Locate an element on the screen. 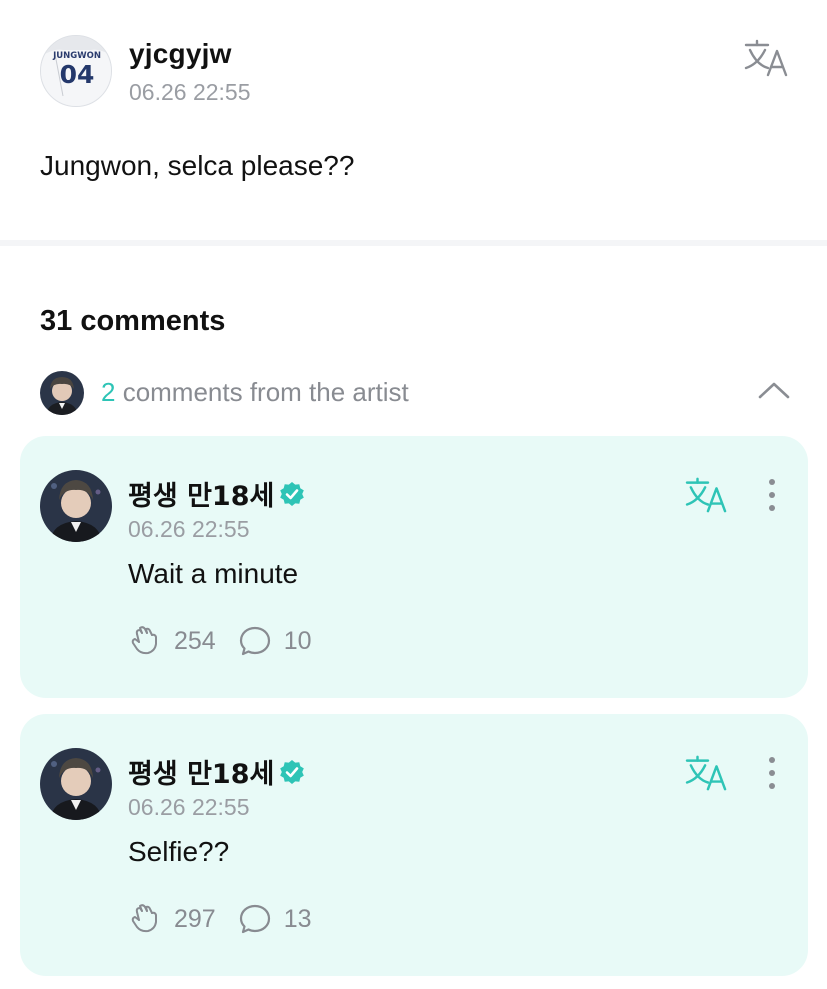  artist-comments-label: 2 comments from the artist is located at coordinates (255, 392).